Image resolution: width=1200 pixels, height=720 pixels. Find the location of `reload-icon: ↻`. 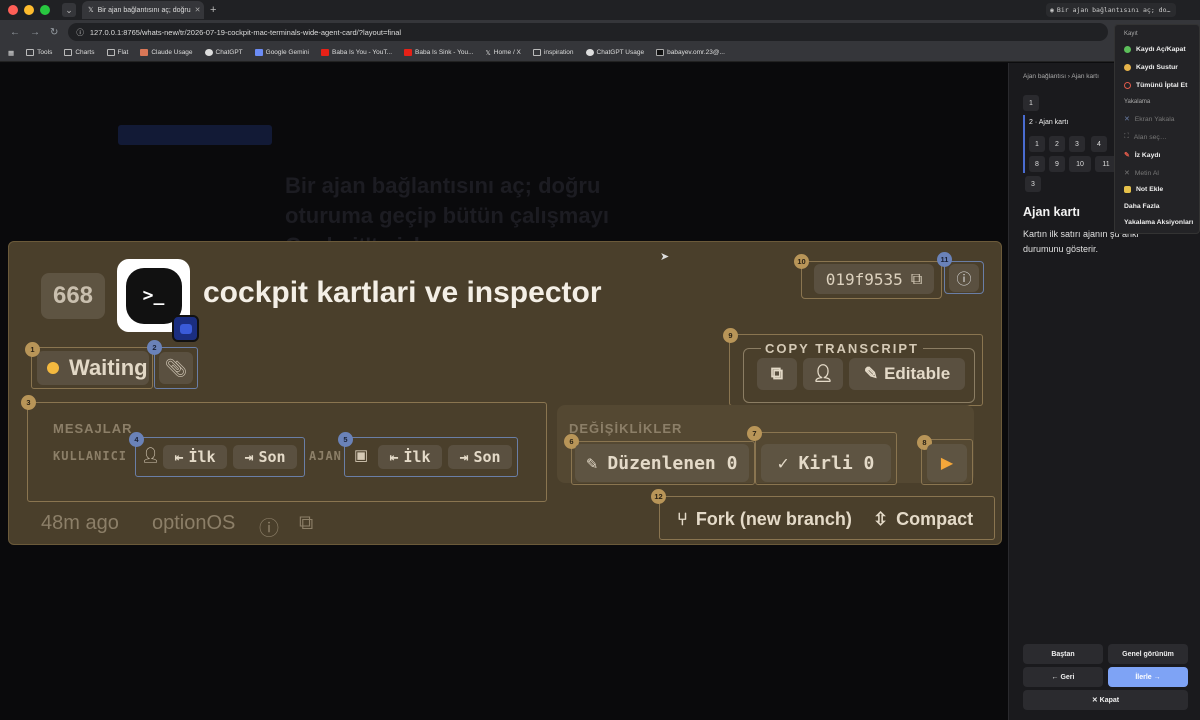

reload-icon: ↻ is located at coordinates (54, 32).